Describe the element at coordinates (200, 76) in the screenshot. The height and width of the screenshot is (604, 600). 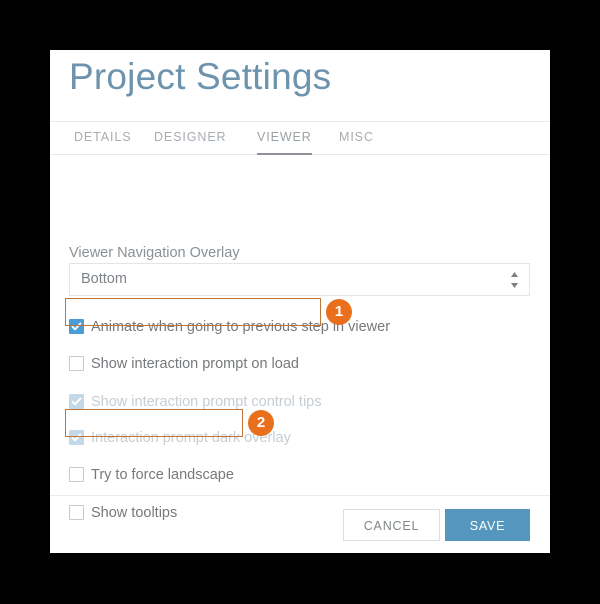
I see `page-title: Project Settings` at that location.